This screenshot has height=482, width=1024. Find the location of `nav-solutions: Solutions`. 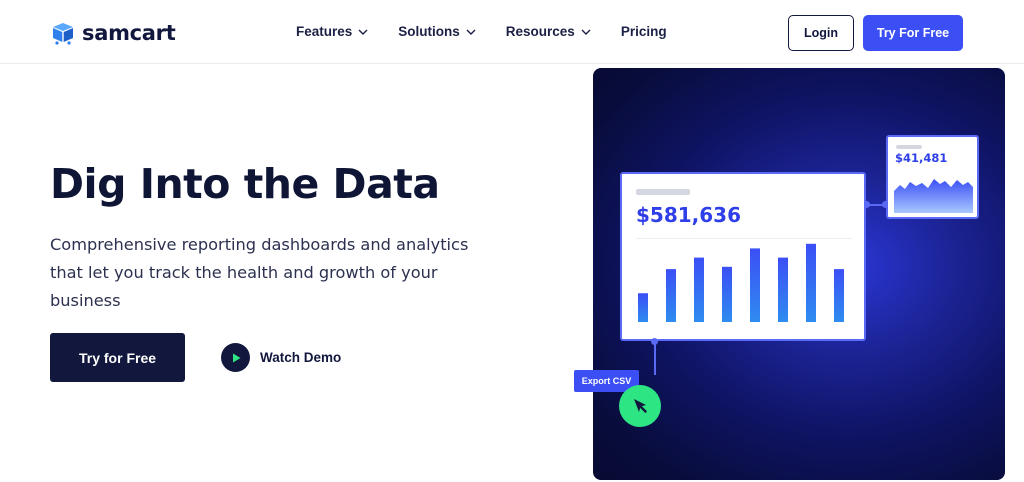

nav-solutions: Solutions is located at coordinates (437, 31).